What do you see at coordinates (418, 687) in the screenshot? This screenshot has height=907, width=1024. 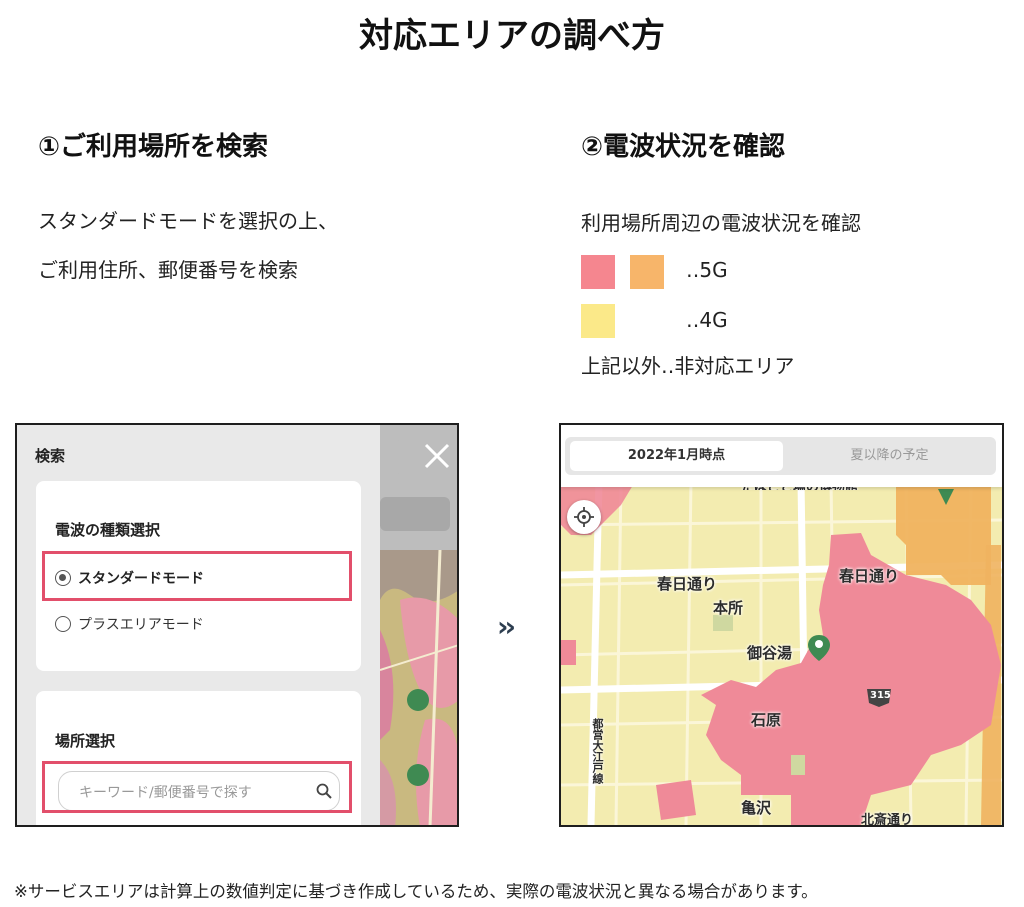 I see `background-map` at bounding box center [418, 687].